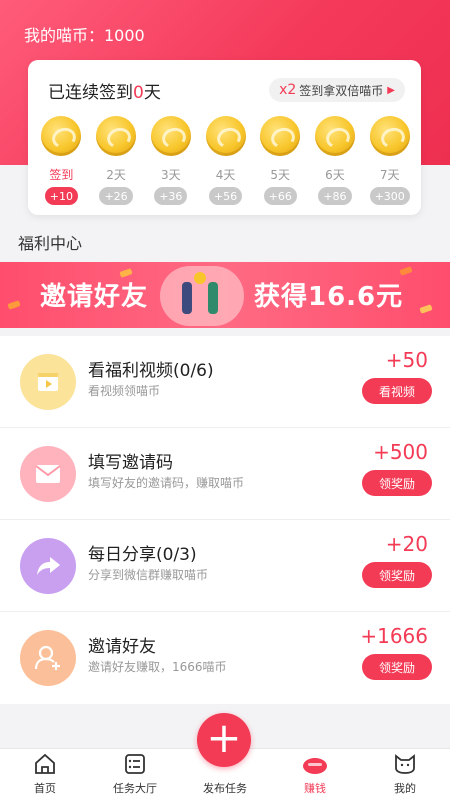  I want to click on day-bonus: +66, so click(280, 196).